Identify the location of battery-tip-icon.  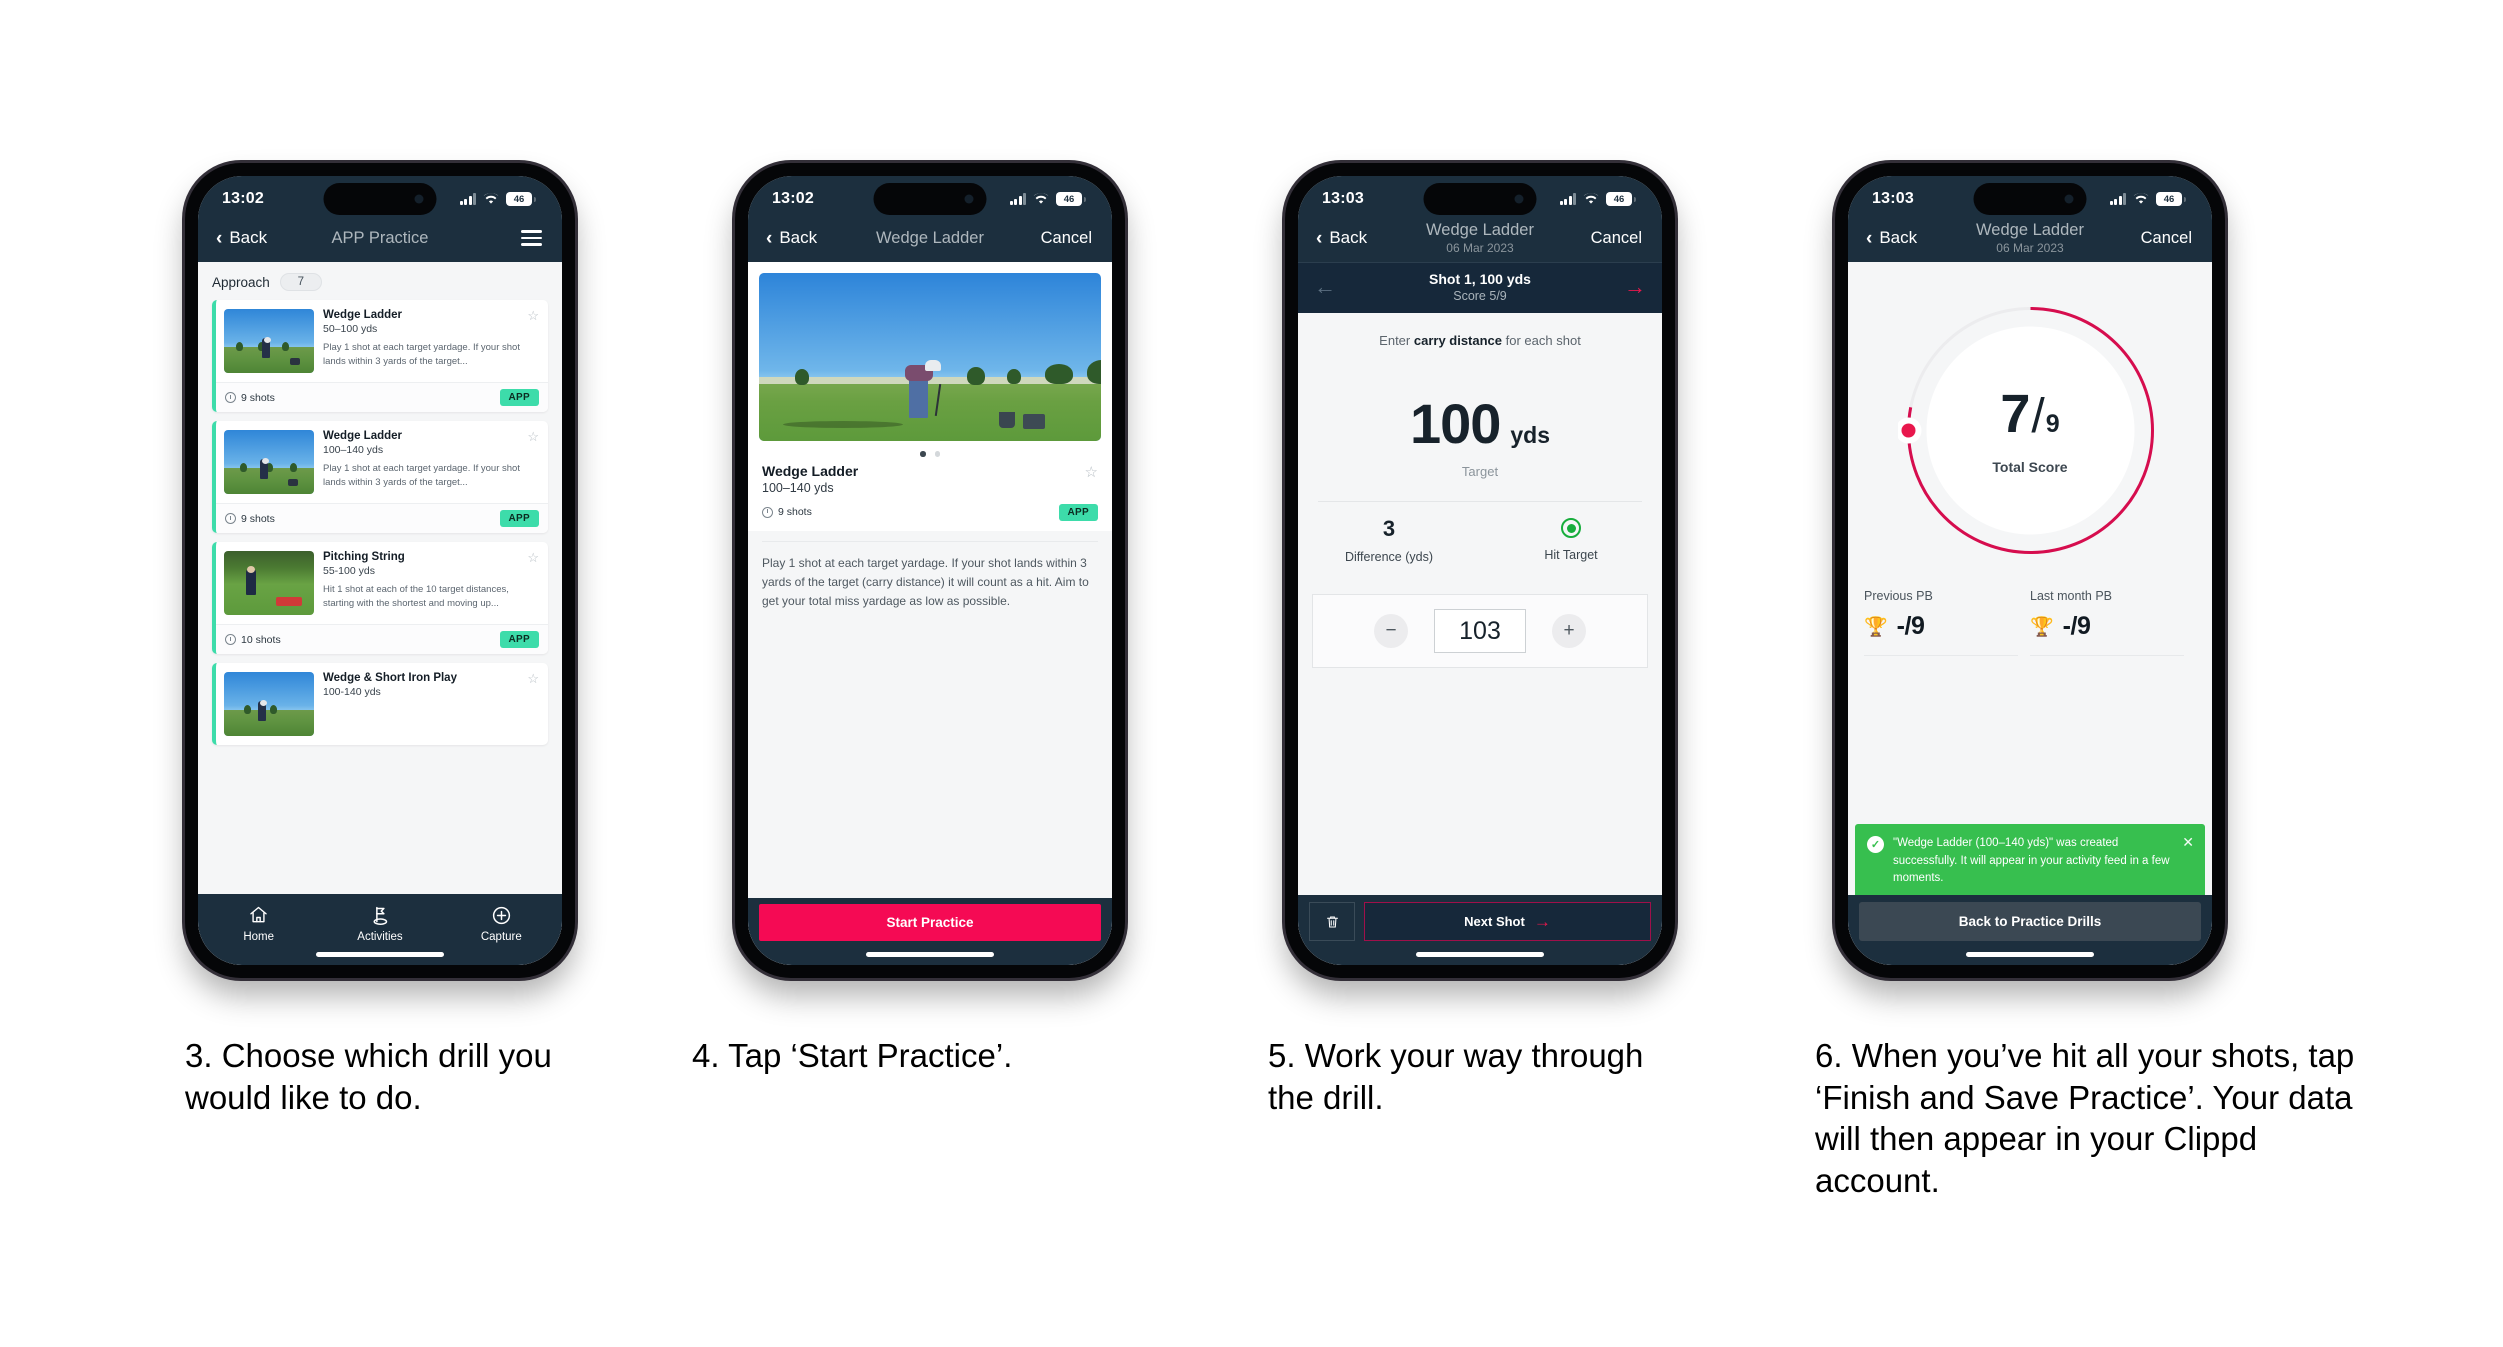
(535, 199).